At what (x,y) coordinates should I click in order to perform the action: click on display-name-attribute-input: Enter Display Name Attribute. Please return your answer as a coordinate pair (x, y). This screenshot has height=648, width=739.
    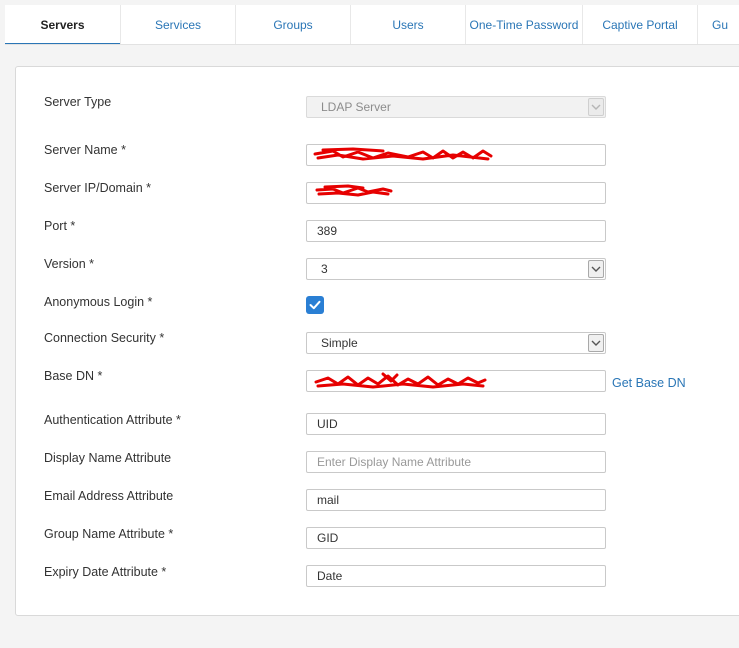
    Looking at the image, I should click on (456, 462).